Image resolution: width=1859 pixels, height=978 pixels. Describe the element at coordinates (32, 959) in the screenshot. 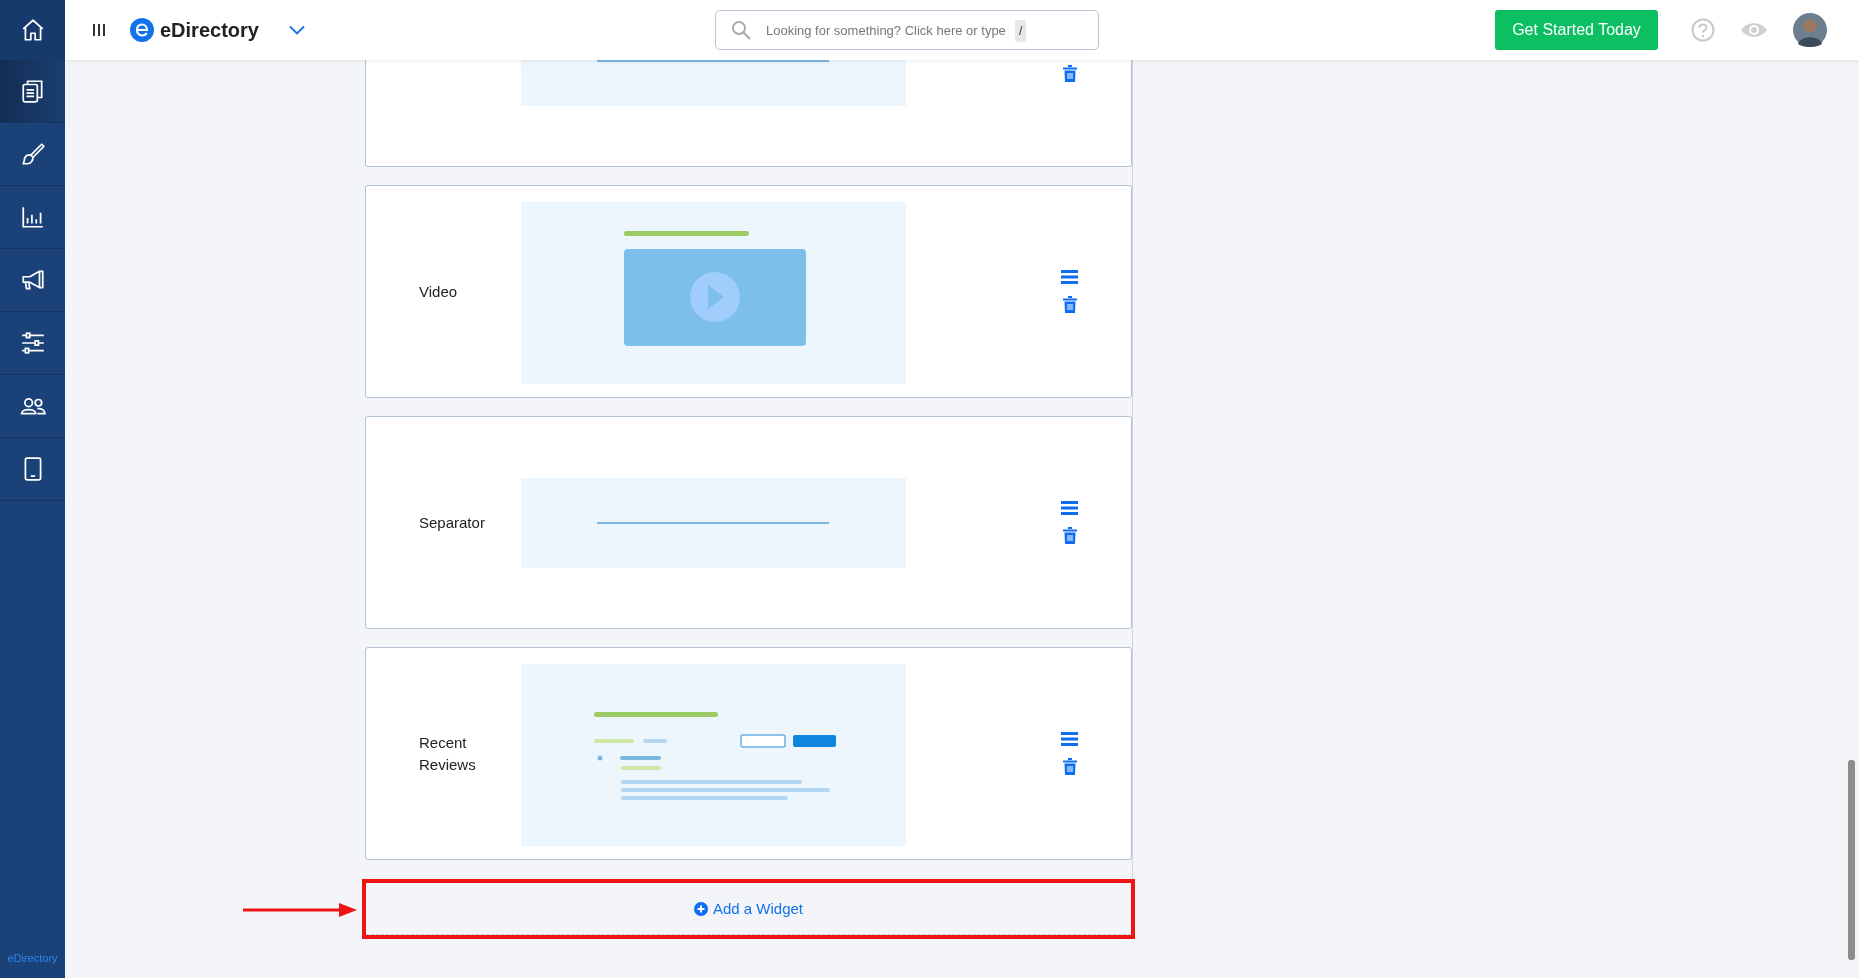

I see `sidebar-footer-brand: eDirectory` at that location.